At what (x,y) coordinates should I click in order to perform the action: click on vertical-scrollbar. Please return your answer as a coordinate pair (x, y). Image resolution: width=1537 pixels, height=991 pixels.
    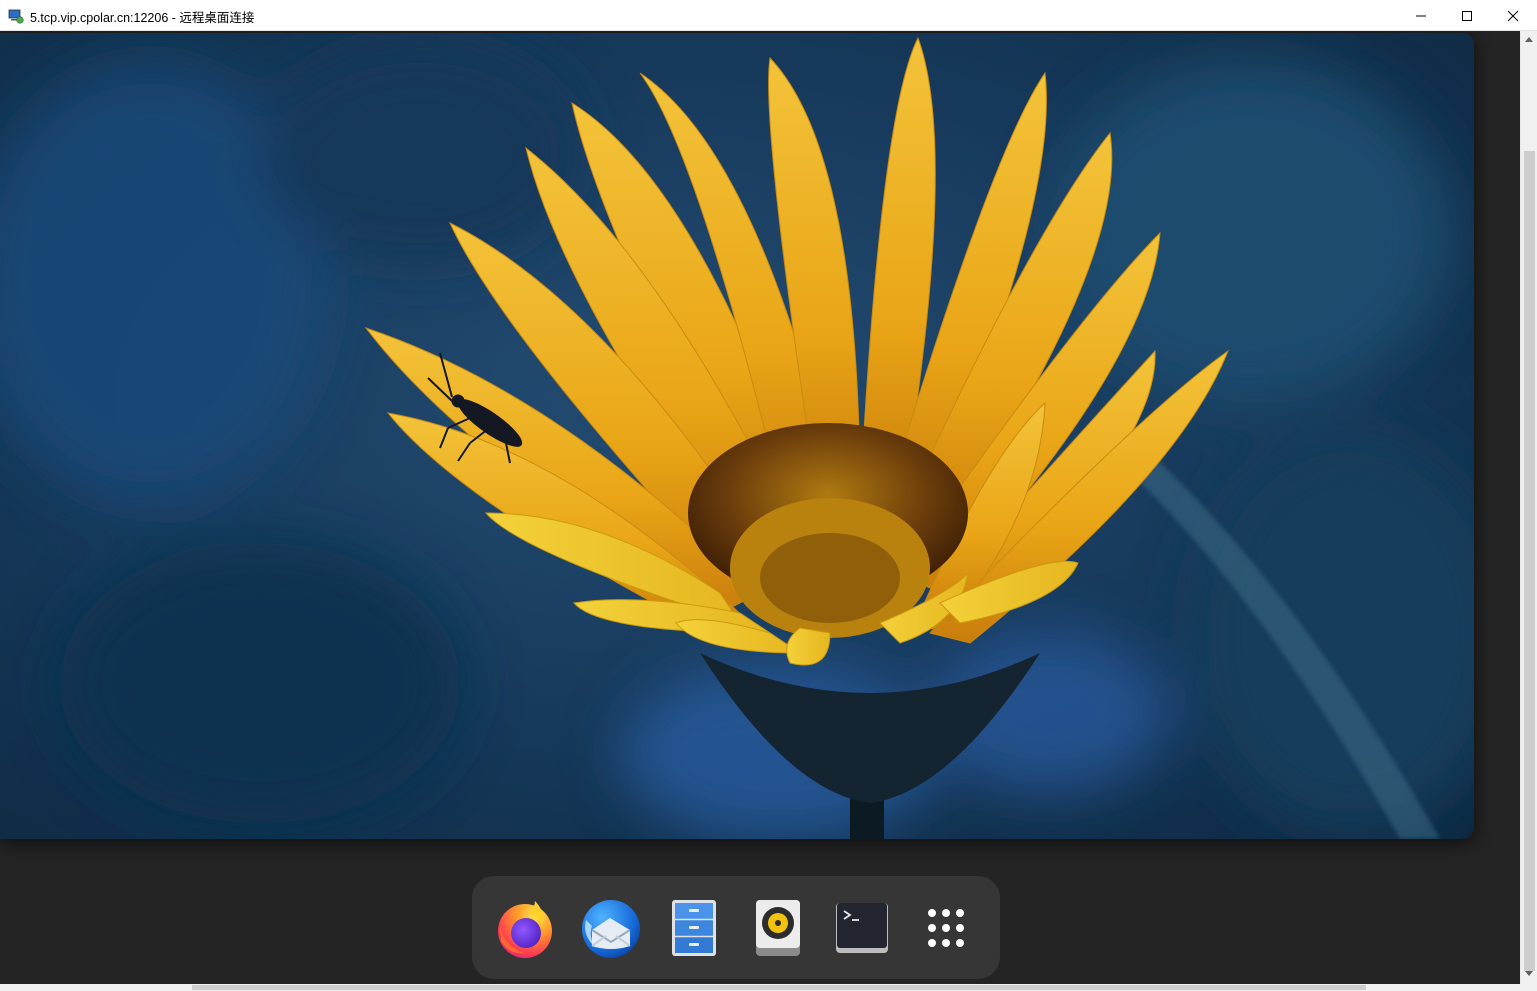
    Looking at the image, I should click on (1528, 507).